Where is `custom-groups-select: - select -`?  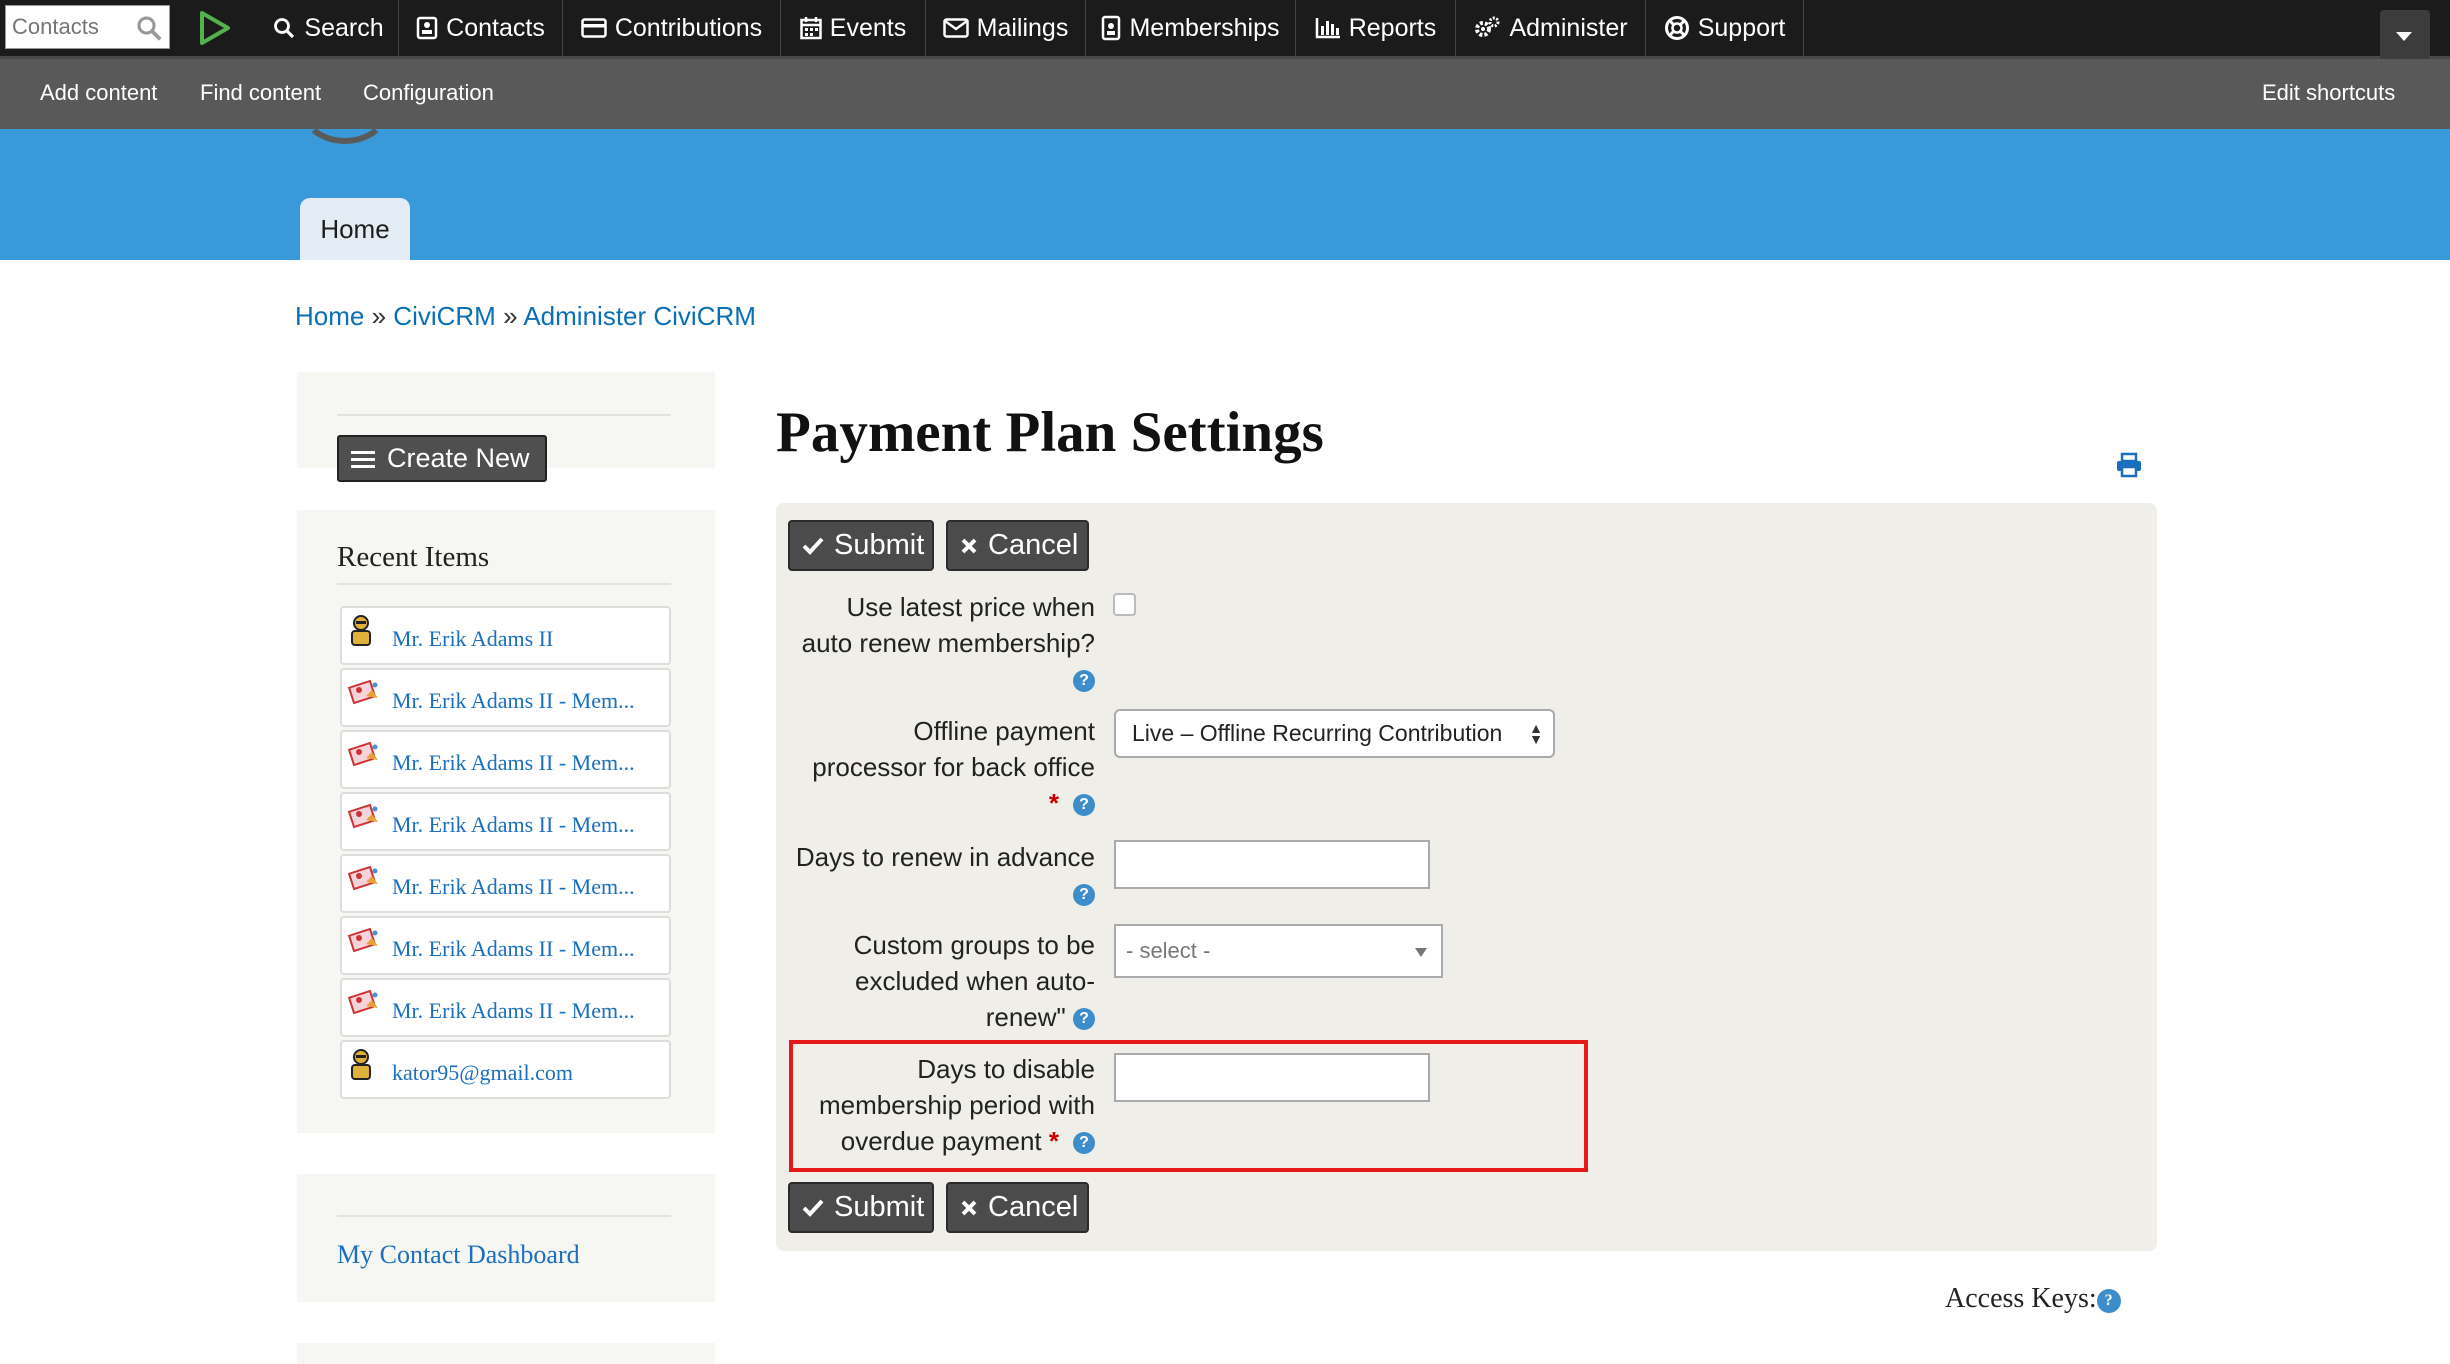
custom-groups-select: - select - is located at coordinates (1278, 951).